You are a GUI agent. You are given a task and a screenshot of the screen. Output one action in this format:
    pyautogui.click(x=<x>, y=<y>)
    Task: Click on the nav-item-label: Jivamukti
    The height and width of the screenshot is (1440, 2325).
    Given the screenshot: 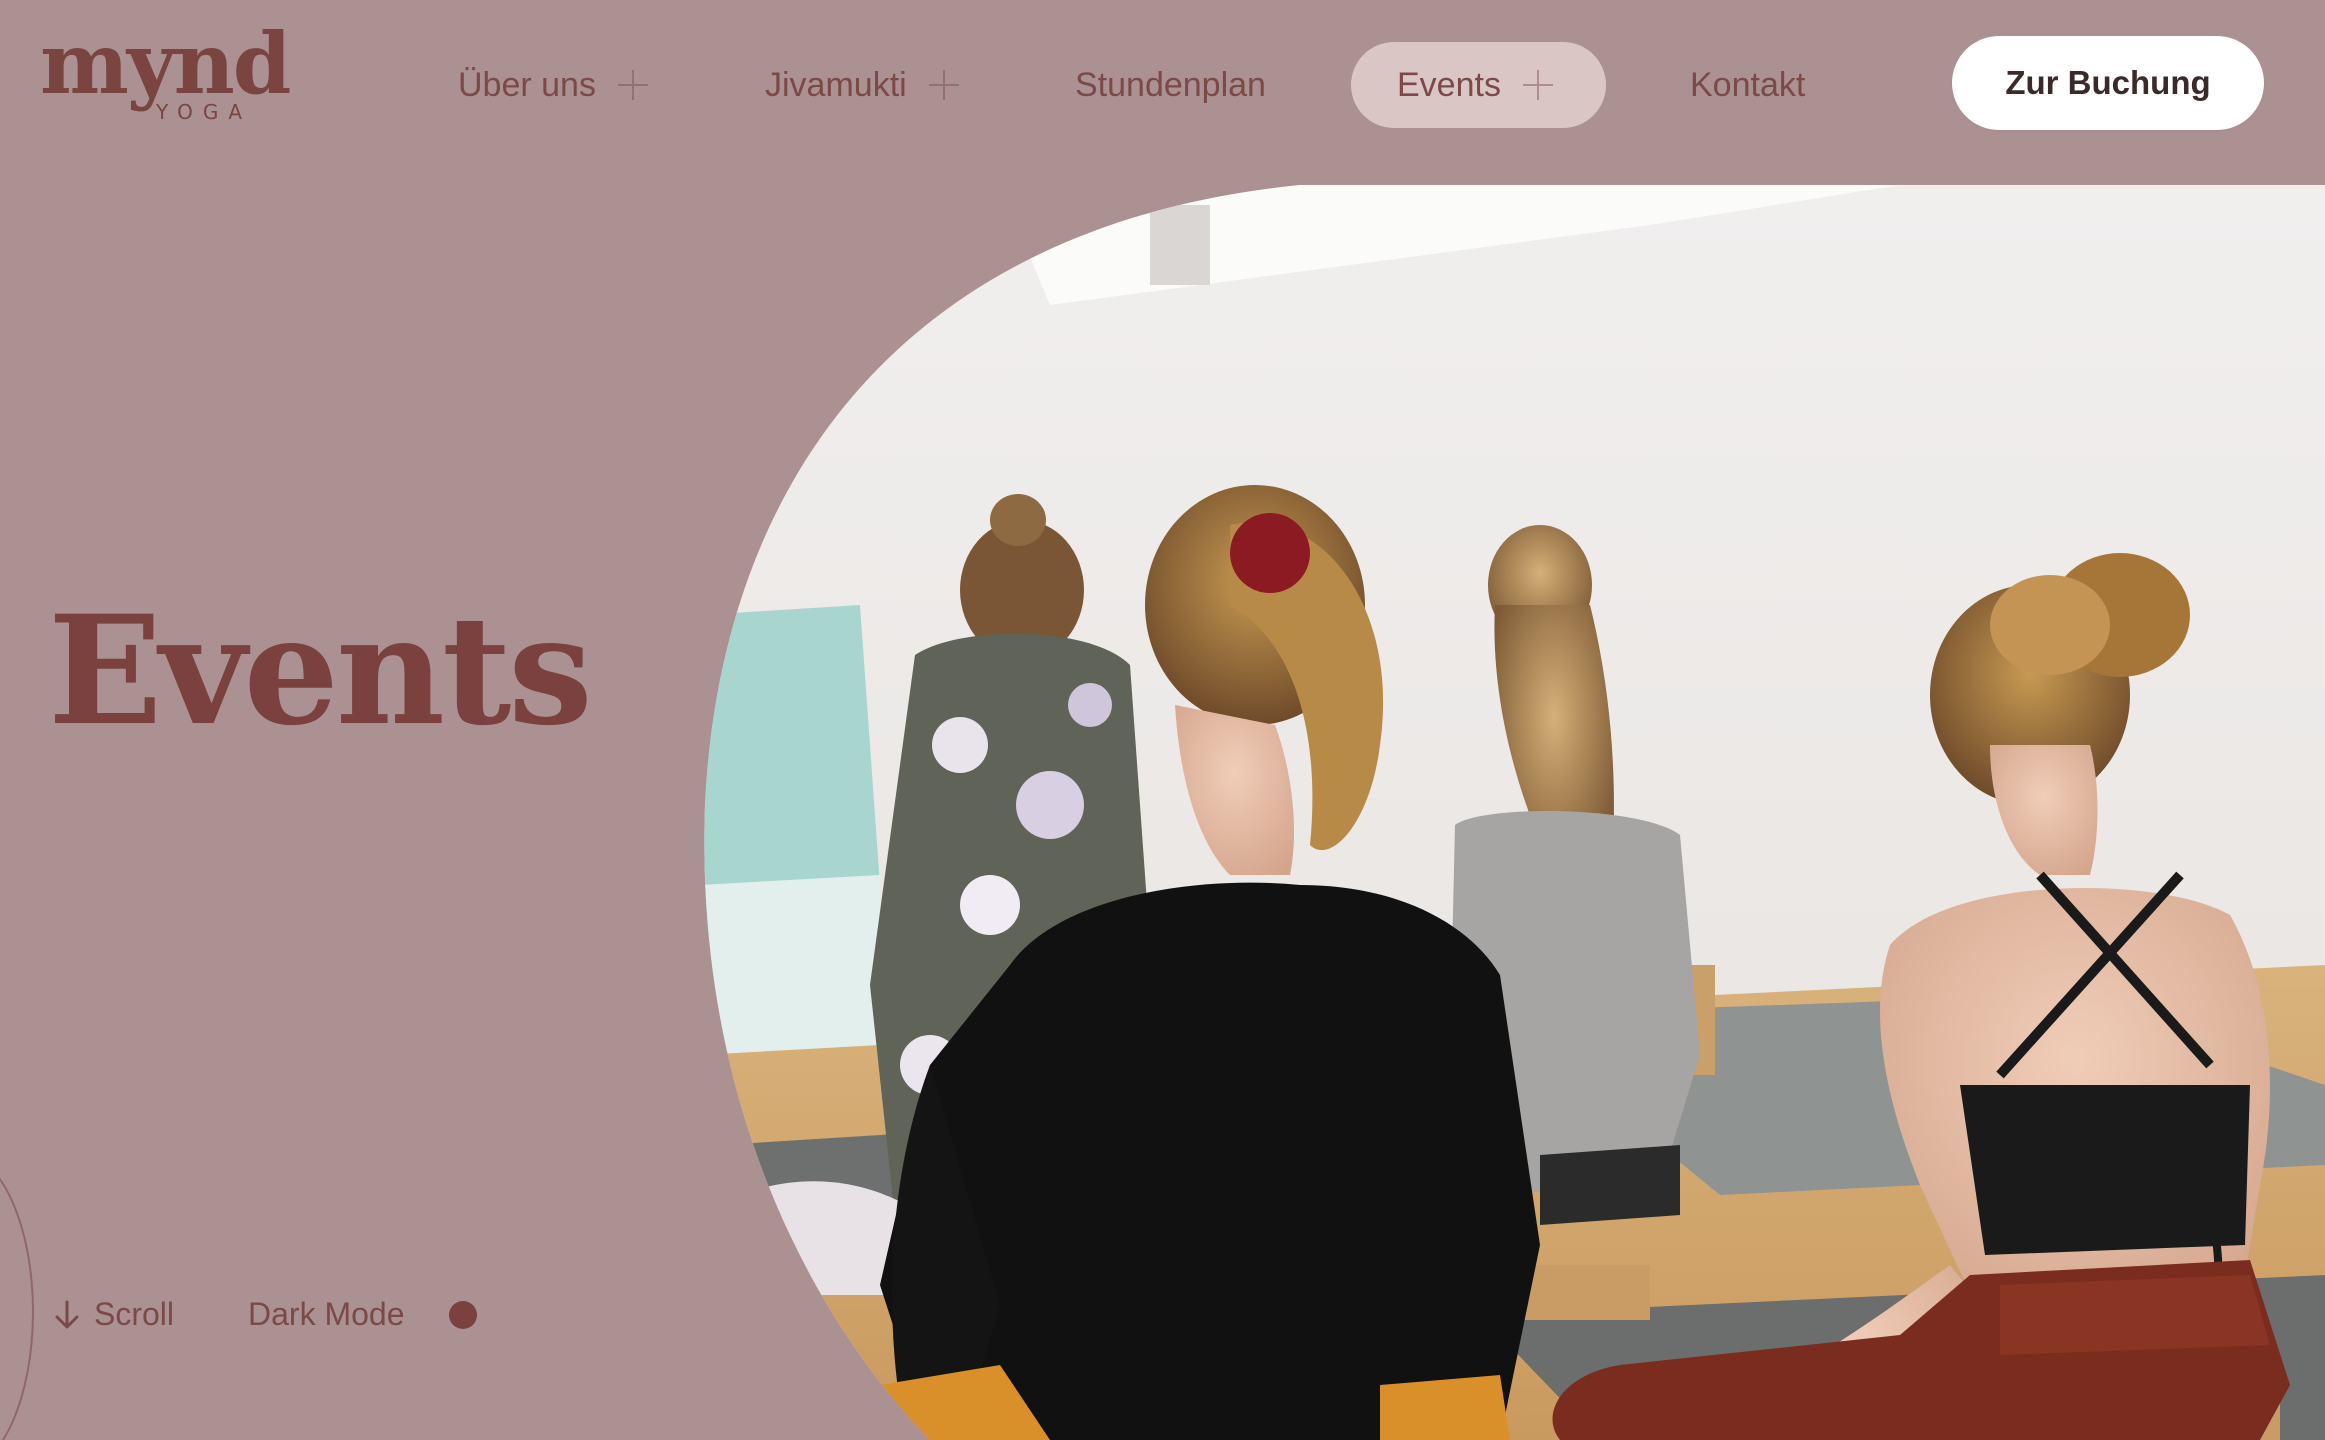 What is the action you would take?
    pyautogui.click(x=836, y=84)
    